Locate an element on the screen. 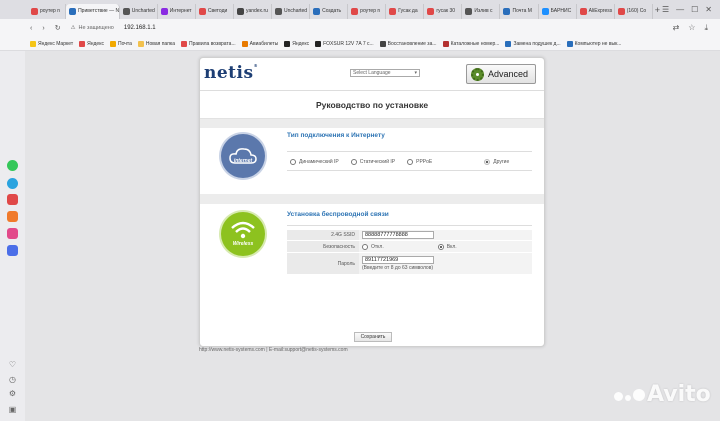 This screenshot has width=720, height=421. clock-icon: ◷ is located at coordinates (12, 380).